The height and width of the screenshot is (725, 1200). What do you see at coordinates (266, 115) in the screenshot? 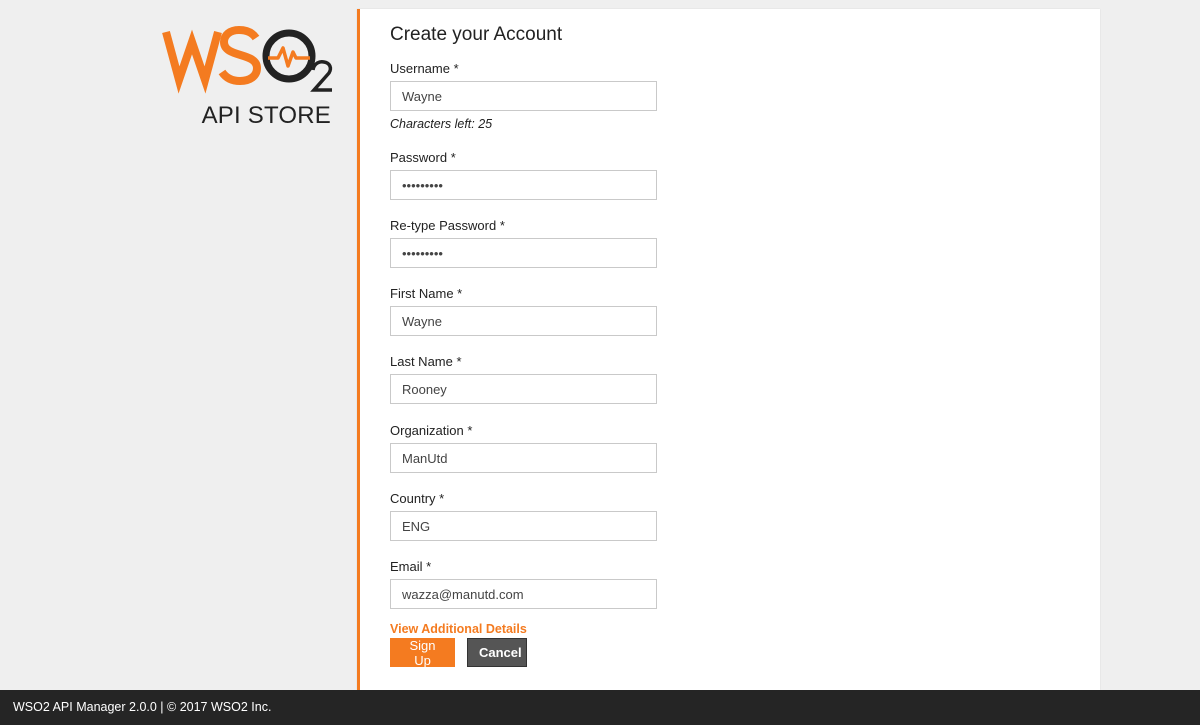
I see `api-store-subtitle: API STORE` at bounding box center [266, 115].